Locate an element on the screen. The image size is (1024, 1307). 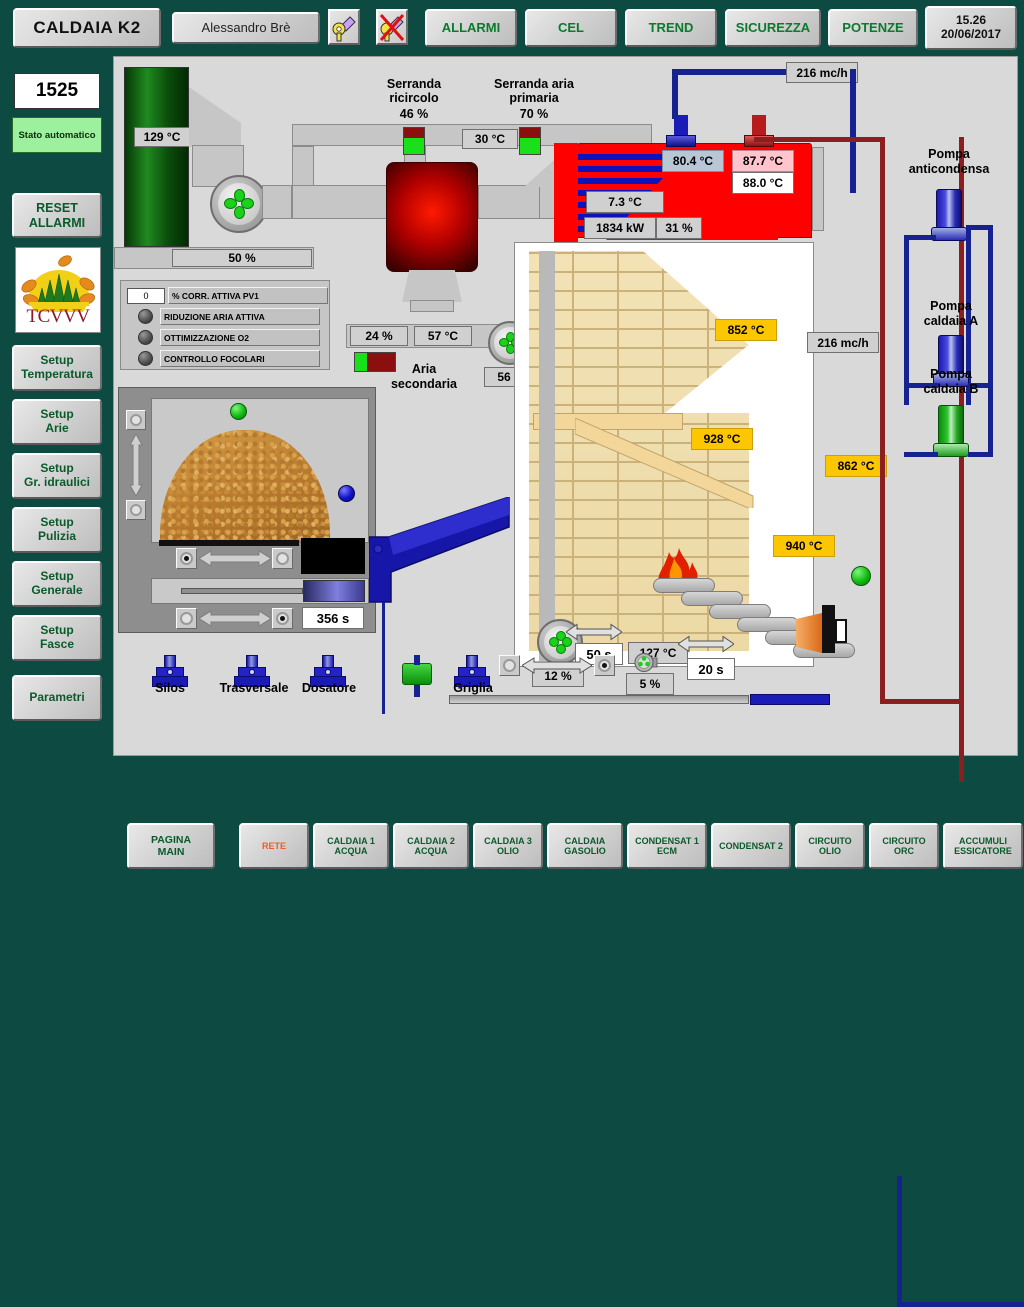
nav-trend-button: TREND is located at coordinates (671, 28).